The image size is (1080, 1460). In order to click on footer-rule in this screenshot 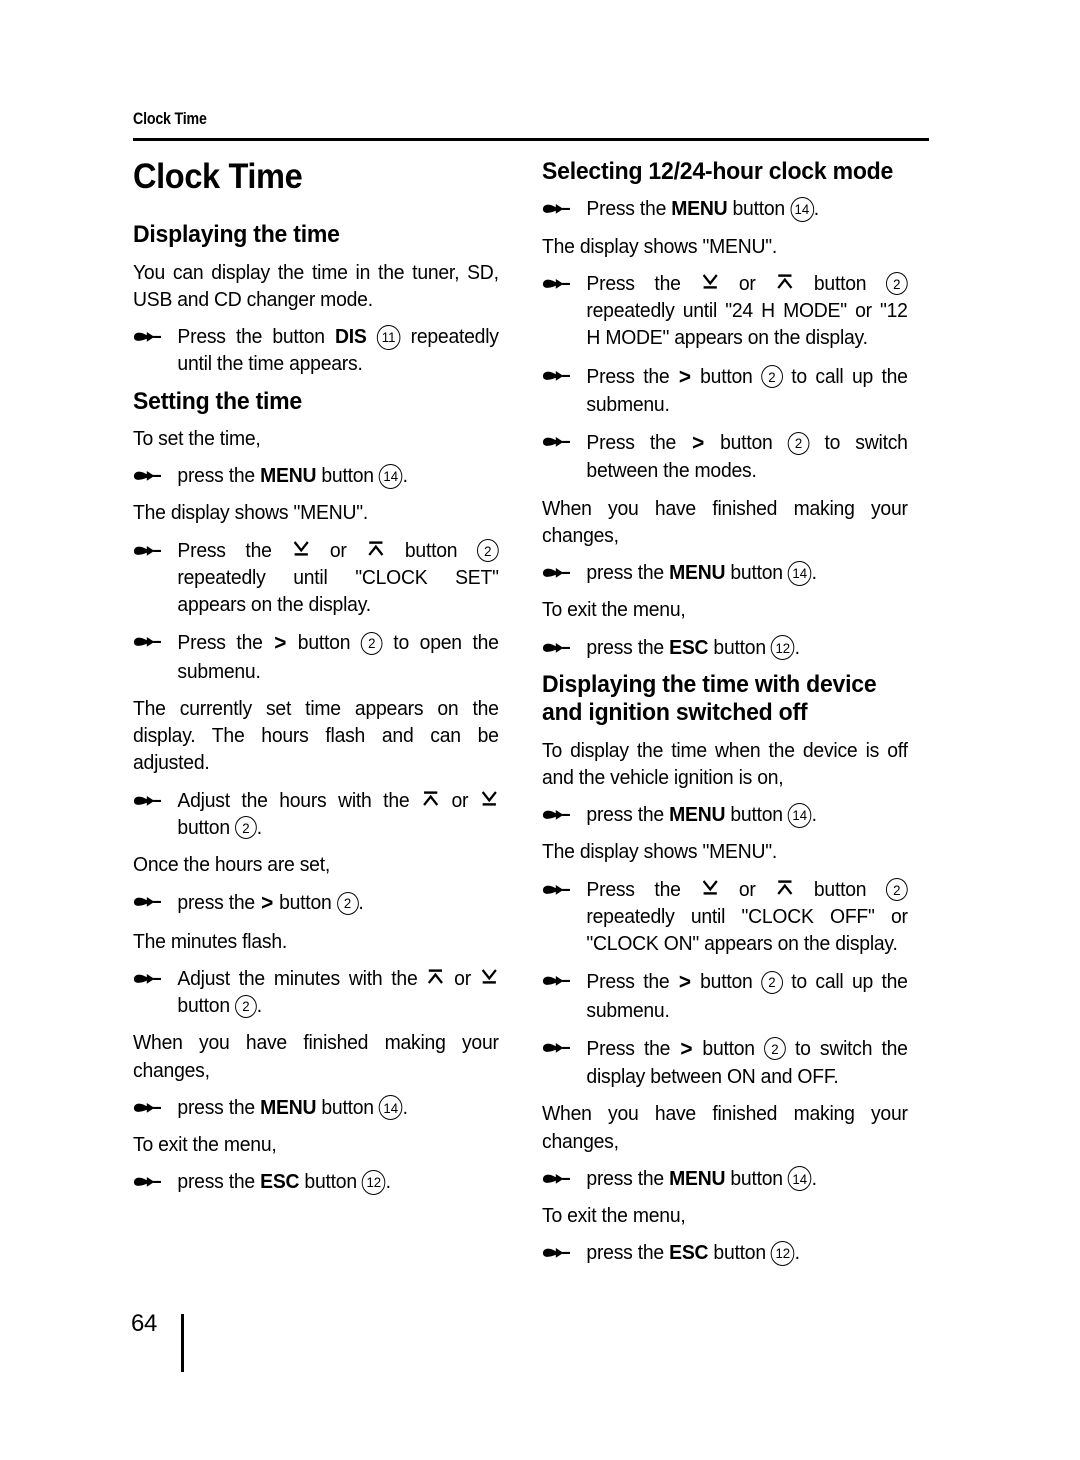, I will do `click(182, 1343)`.